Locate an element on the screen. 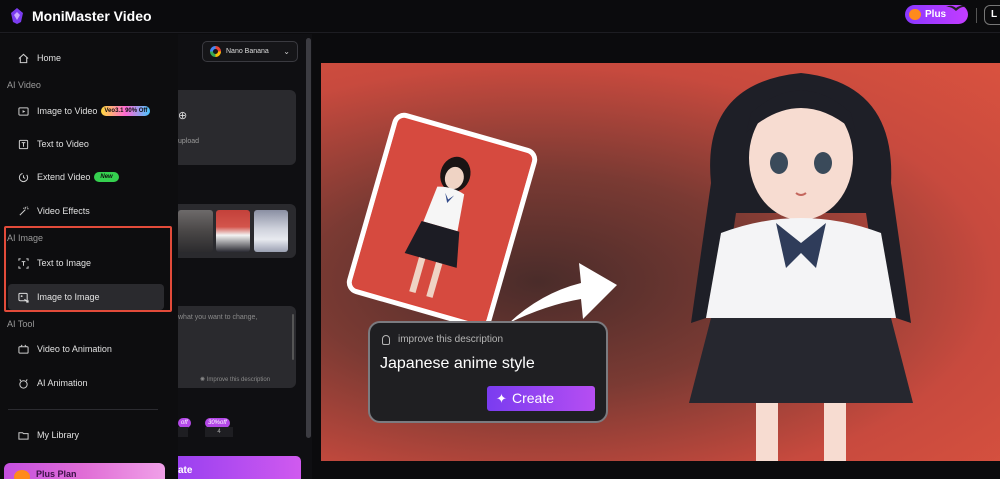 Image resolution: width=1000 pixels, height=479 pixels. model-select: Nano Banana ⌄ is located at coordinates (250, 51).